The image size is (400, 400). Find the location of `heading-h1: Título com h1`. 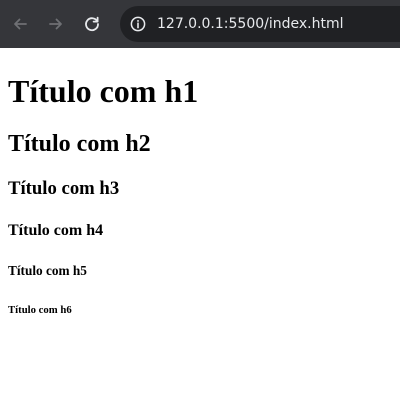

heading-h1: Título com h1 is located at coordinates (103, 91).